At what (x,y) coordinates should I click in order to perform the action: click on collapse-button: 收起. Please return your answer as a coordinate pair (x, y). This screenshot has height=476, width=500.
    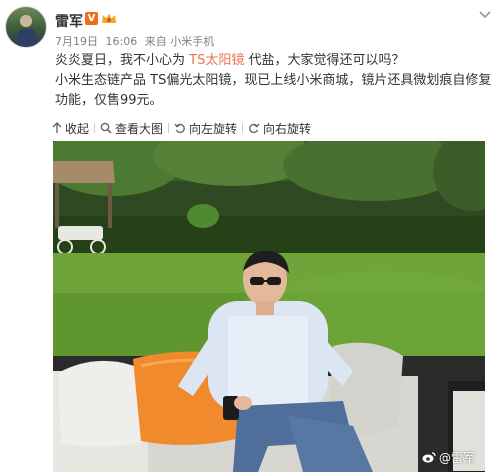
    Looking at the image, I should click on (70, 128).